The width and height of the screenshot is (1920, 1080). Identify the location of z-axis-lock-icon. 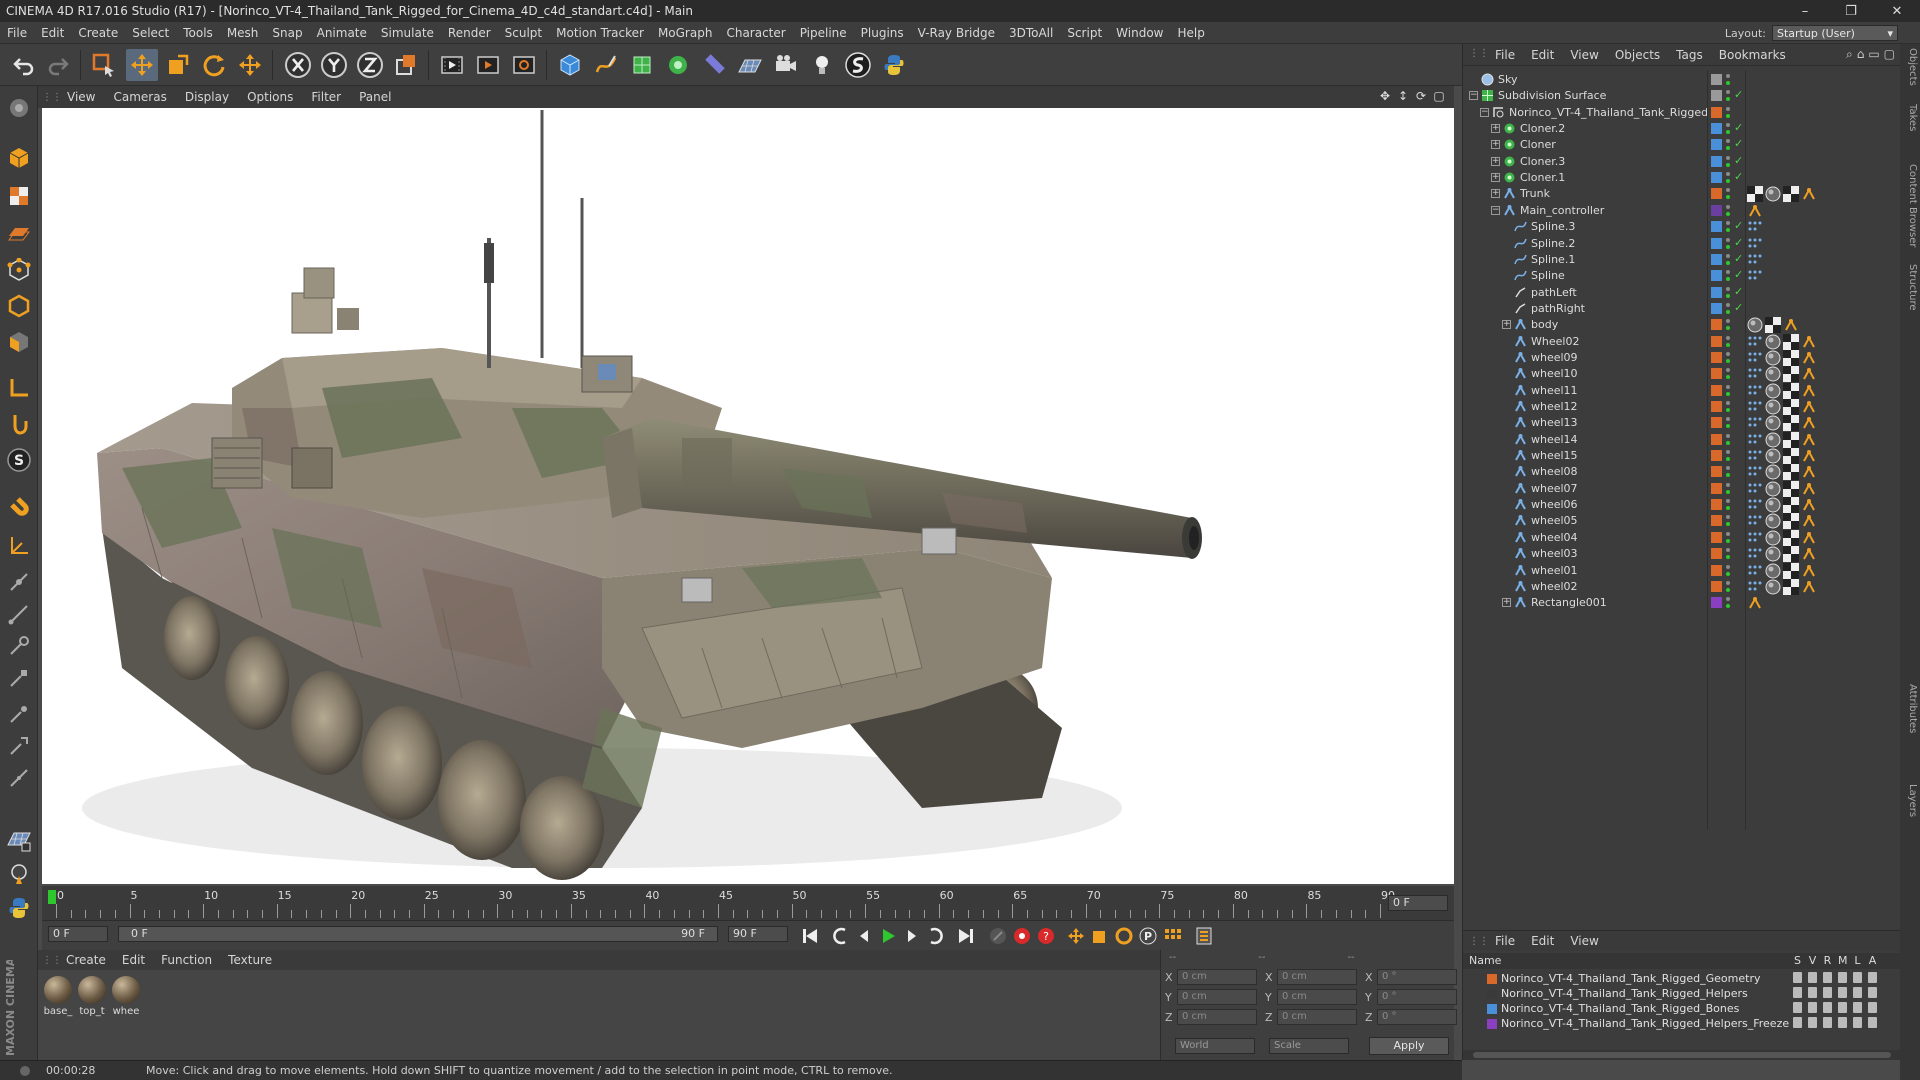
(370, 65).